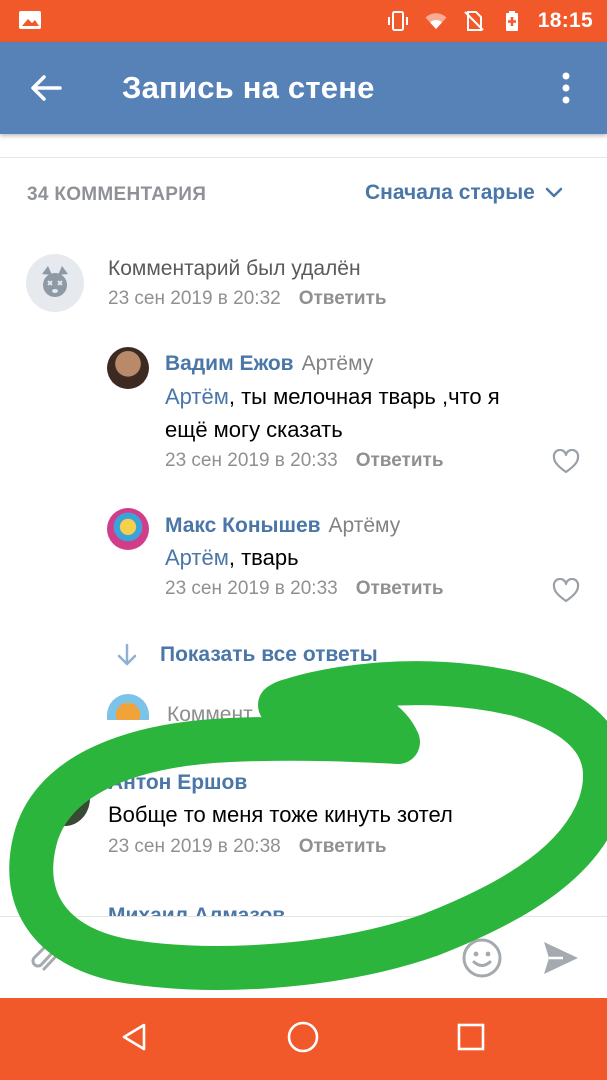 The height and width of the screenshot is (1080, 607). I want to click on nav-recents-icon, so click(471, 1037).